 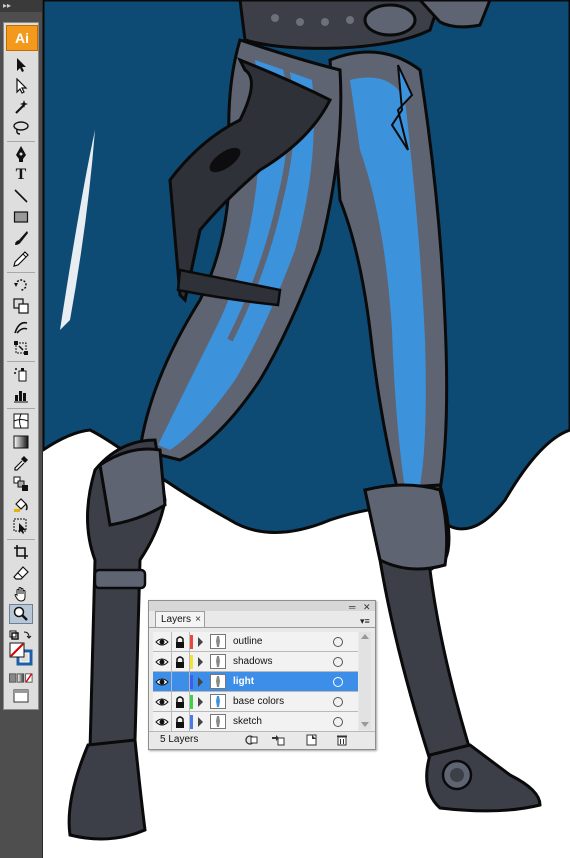 What do you see at coordinates (21, 217) in the screenshot?
I see `rectangle-tool-icon` at bounding box center [21, 217].